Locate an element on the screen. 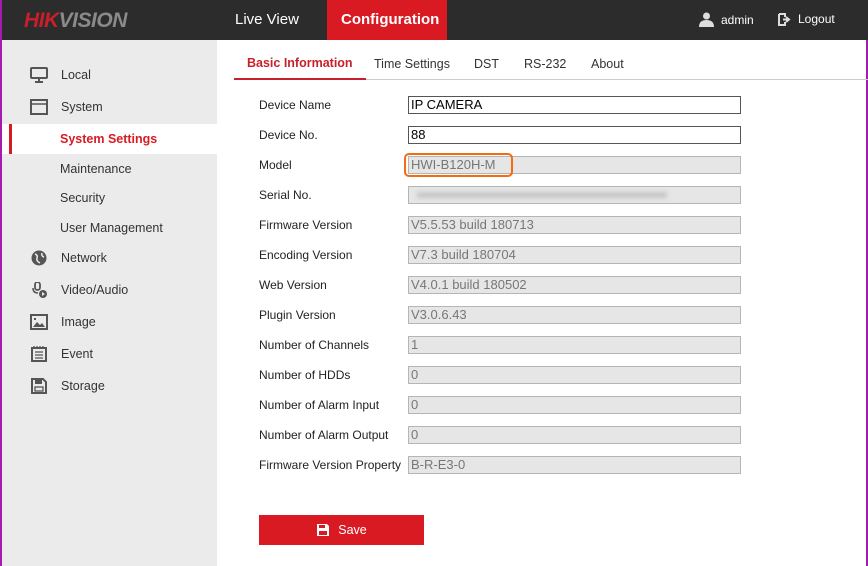  field-label: Number of HDDs is located at coordinates (305, 375).